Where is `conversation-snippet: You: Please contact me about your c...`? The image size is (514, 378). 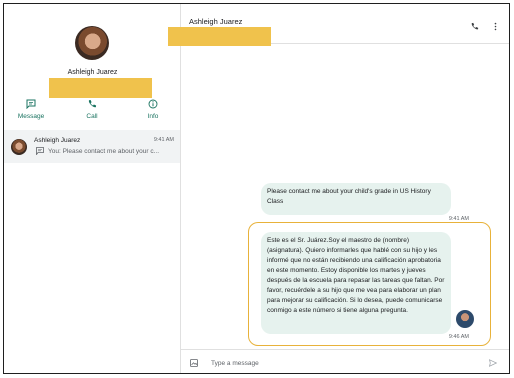 conversation-snippet: You: Please contact me about your c... is located at coordinates (104, 151).